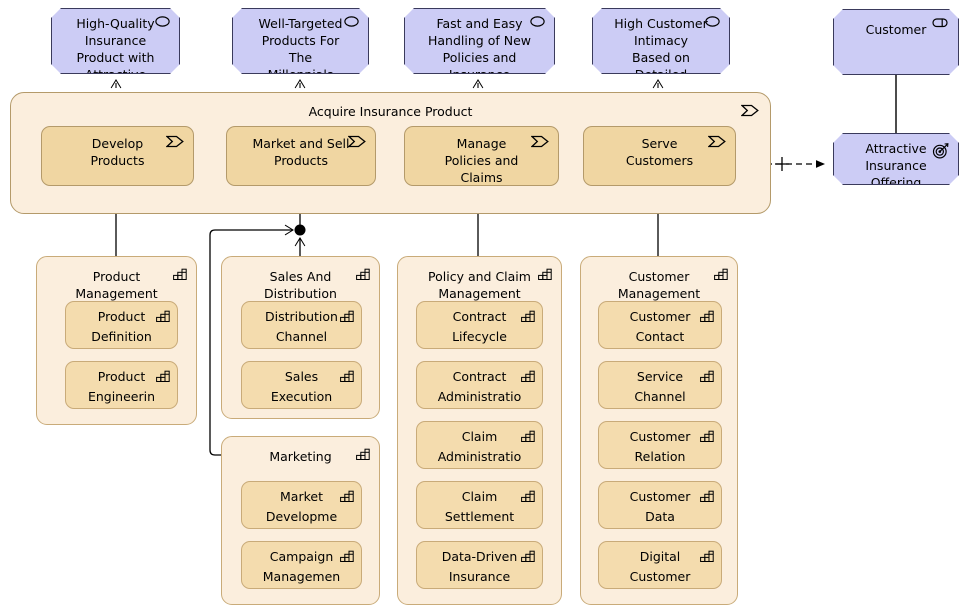 This screenshot has height=614, width=973. I want to click on capability-group-marketing: Marketing Market Developme ., so click(300, 520).